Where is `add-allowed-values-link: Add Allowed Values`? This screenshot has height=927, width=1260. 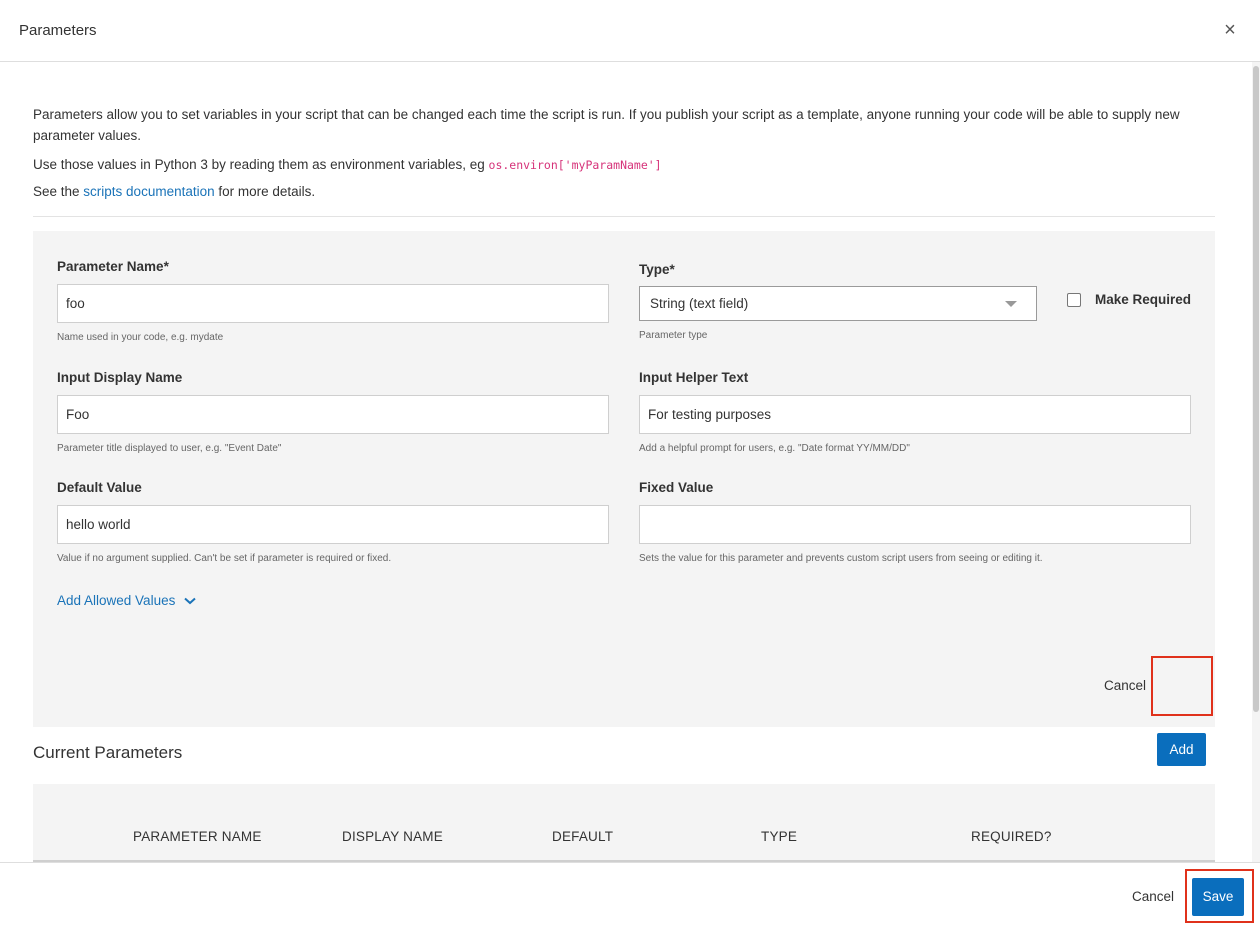
add-allowed-values-link: Add Allowed Values is located at coordinates (126, 600).